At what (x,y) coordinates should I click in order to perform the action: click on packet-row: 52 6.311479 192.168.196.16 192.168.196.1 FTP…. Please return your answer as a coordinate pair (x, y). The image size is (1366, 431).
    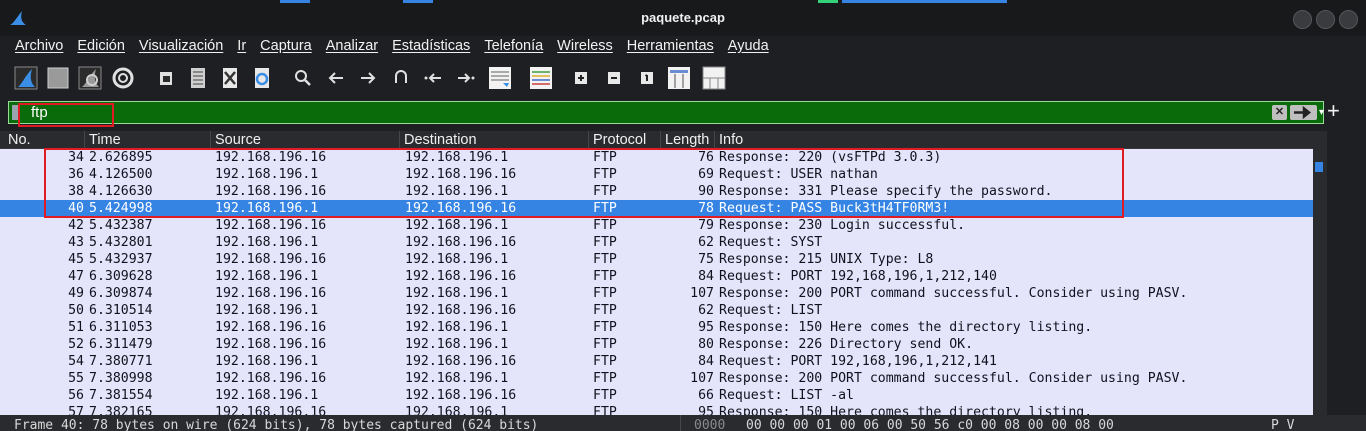
    Looking at the image, I should click on (656, 344).